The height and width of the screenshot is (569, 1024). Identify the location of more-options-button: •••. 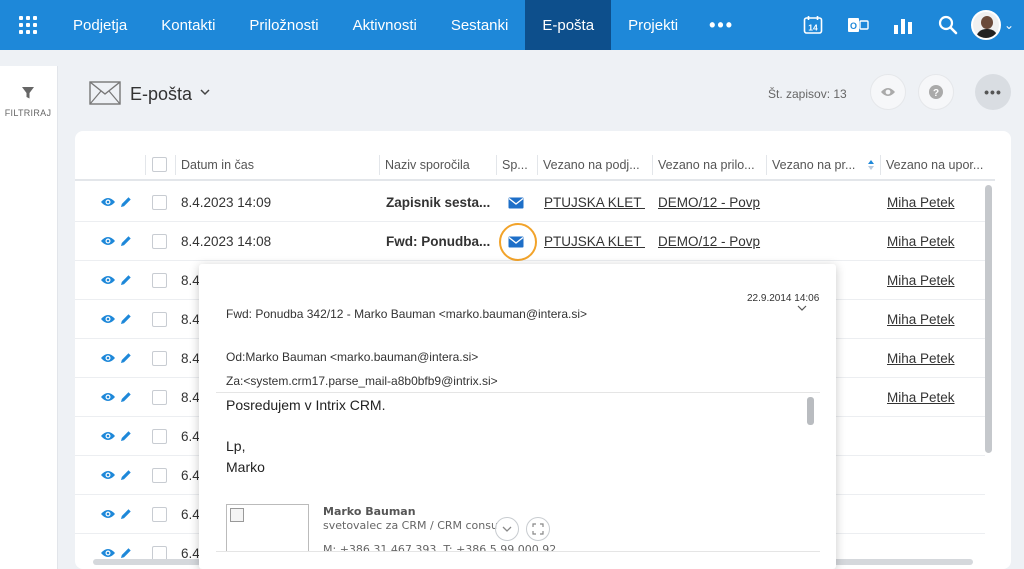
(993, 92).